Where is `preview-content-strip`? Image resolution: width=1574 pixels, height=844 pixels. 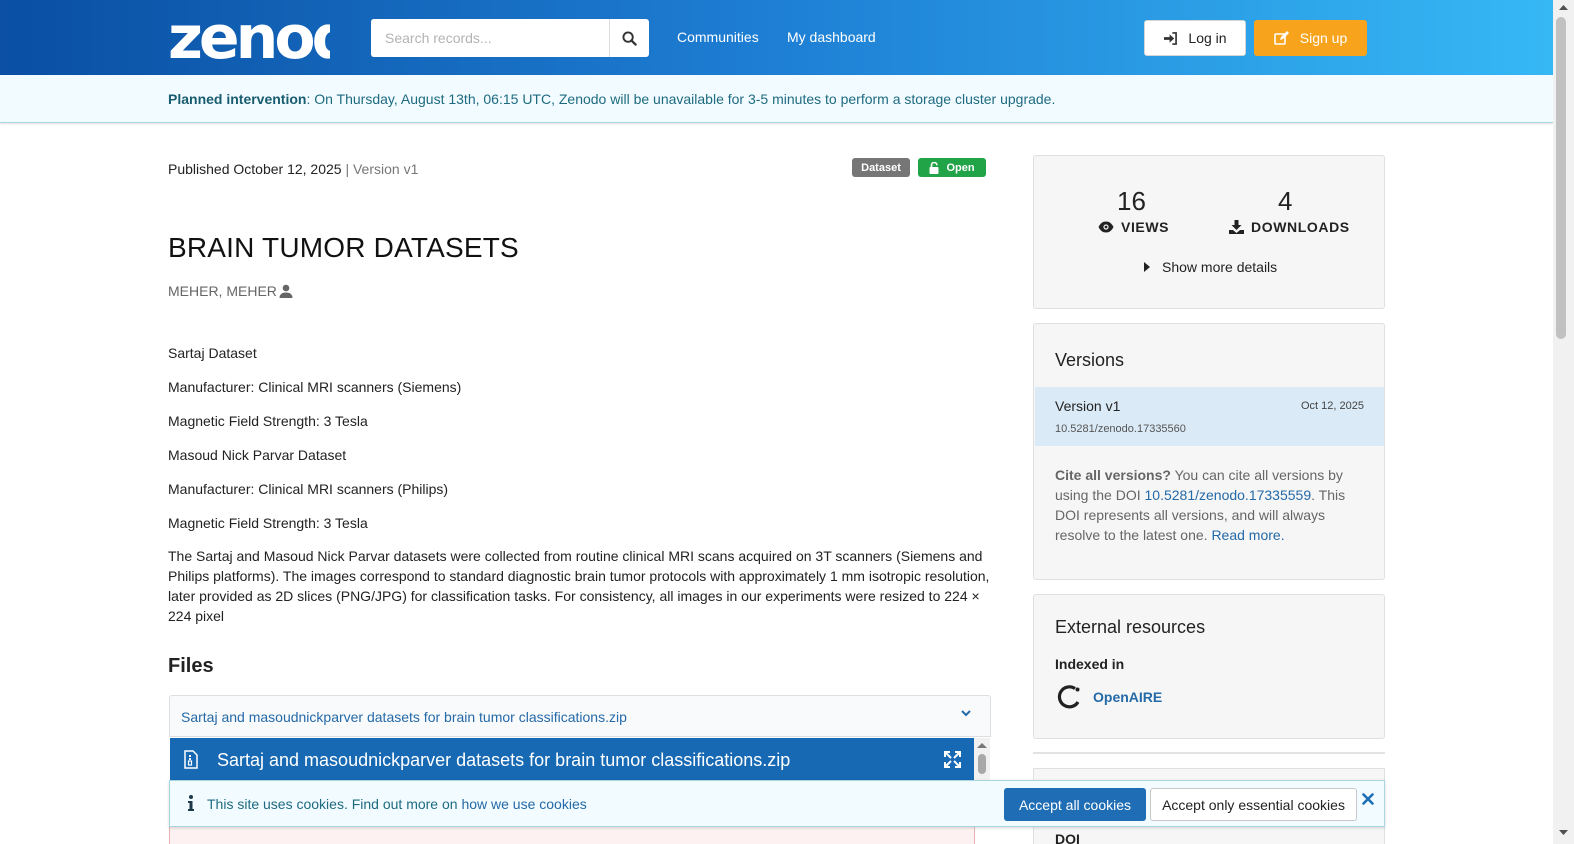
preview-content-strip is located at coordinates (572, 835).